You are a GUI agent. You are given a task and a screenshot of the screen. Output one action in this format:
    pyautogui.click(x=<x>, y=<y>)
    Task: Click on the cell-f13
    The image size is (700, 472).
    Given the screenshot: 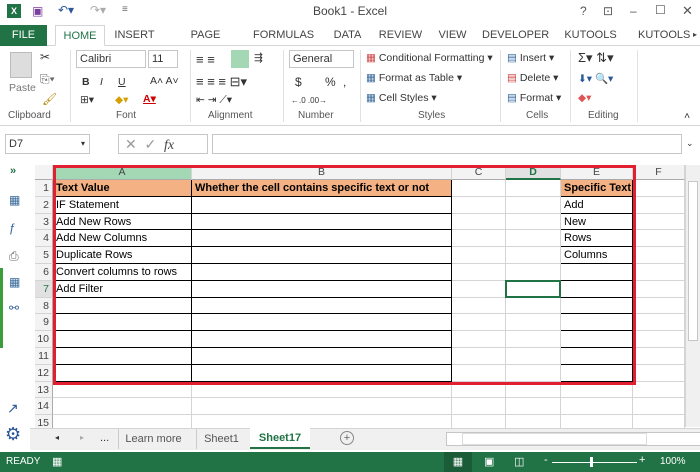 What is the action you would take?
    pyautogui.click(x=659, y=390)
    